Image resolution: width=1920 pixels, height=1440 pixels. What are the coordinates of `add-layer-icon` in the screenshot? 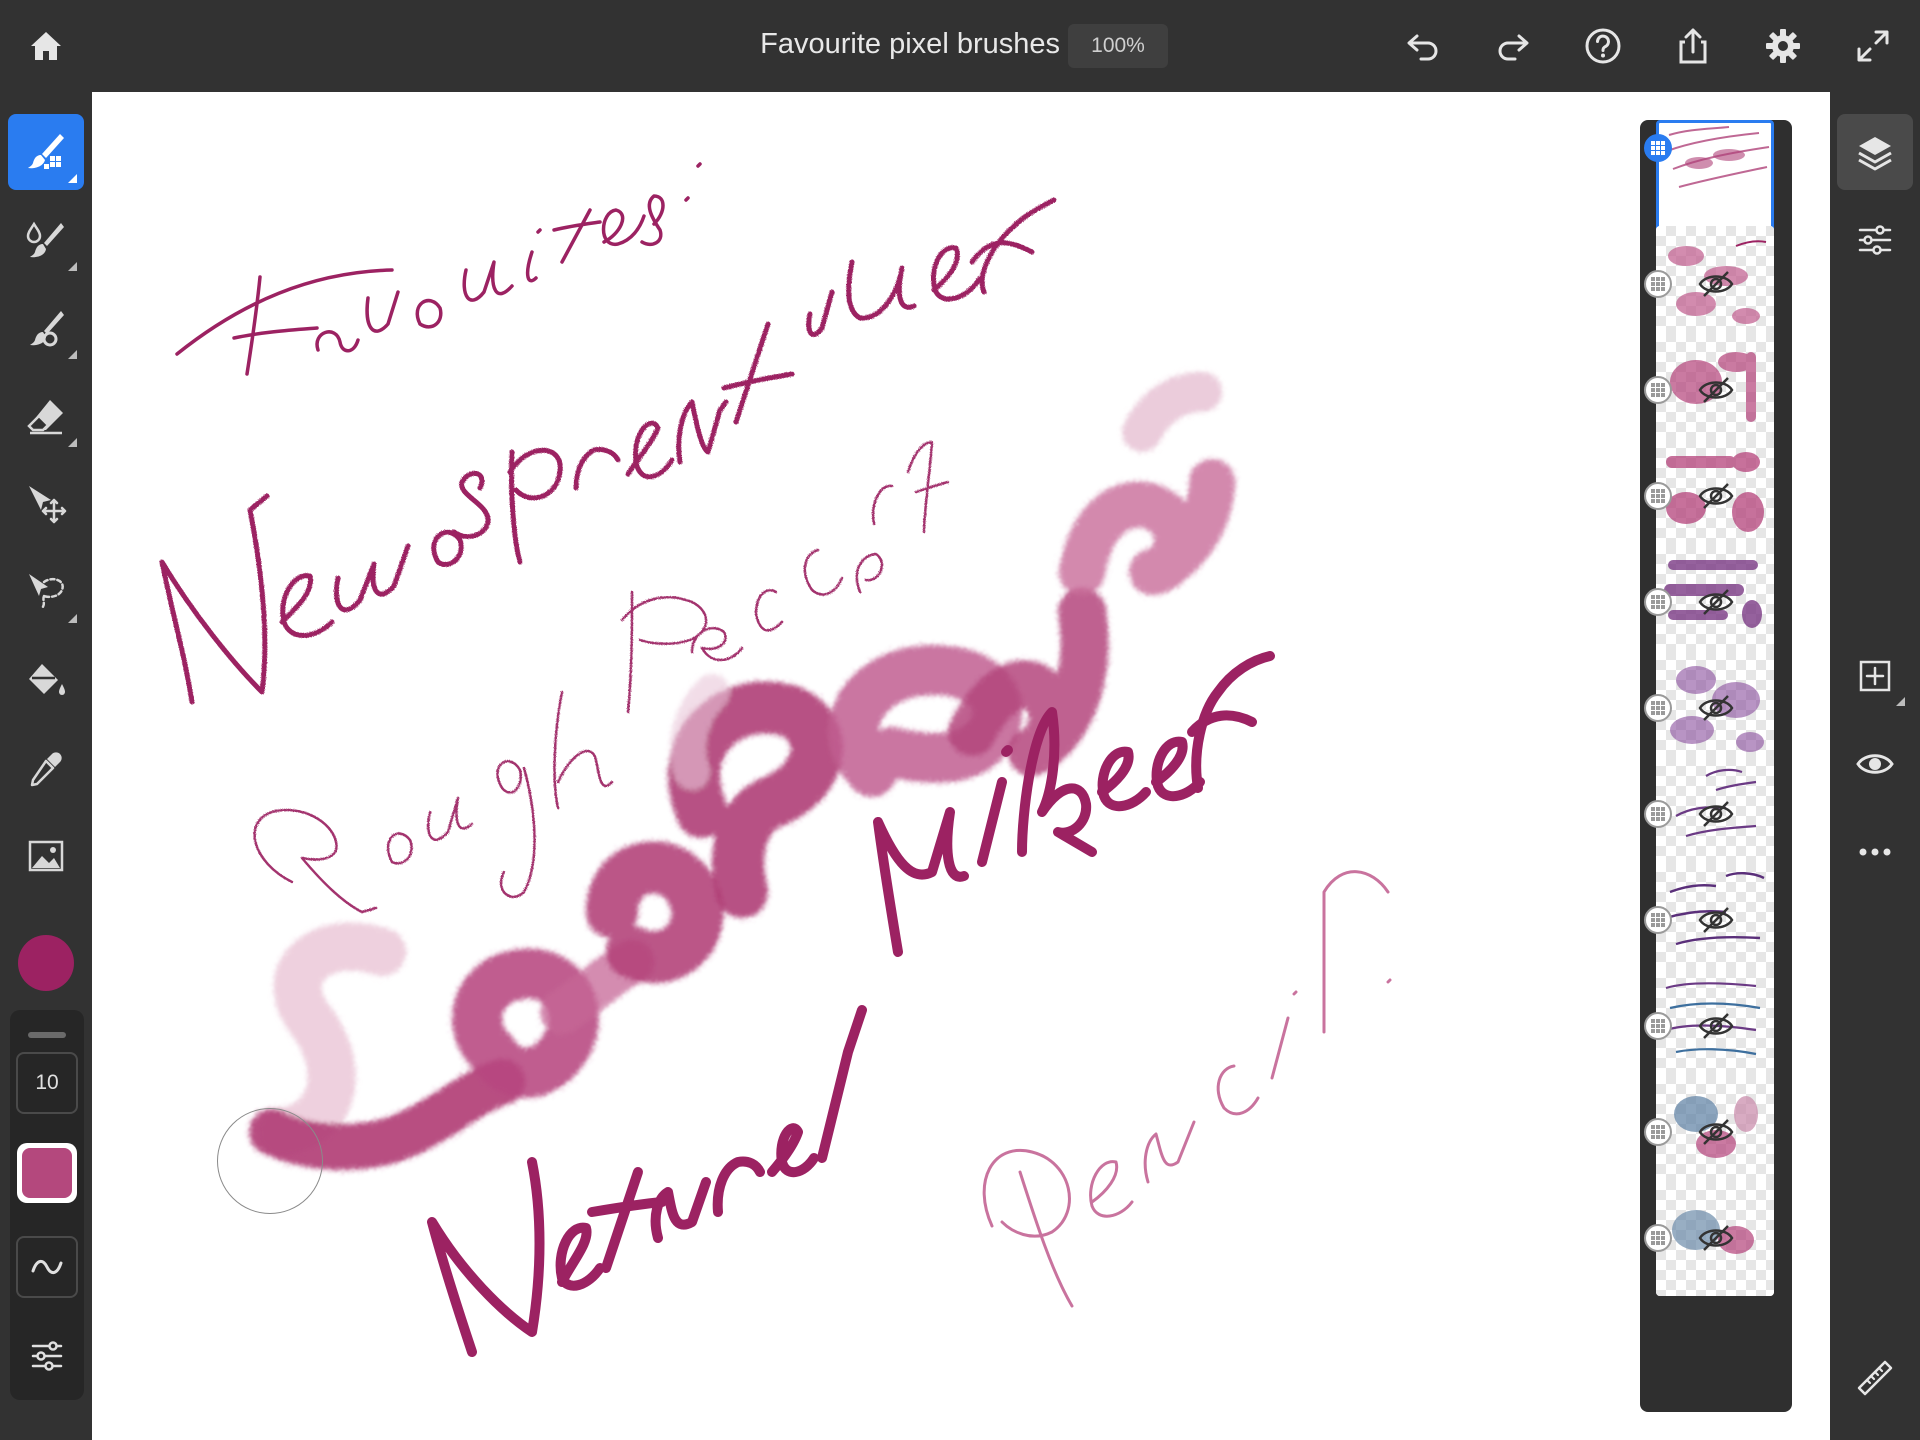 It's located at (1875, 676).